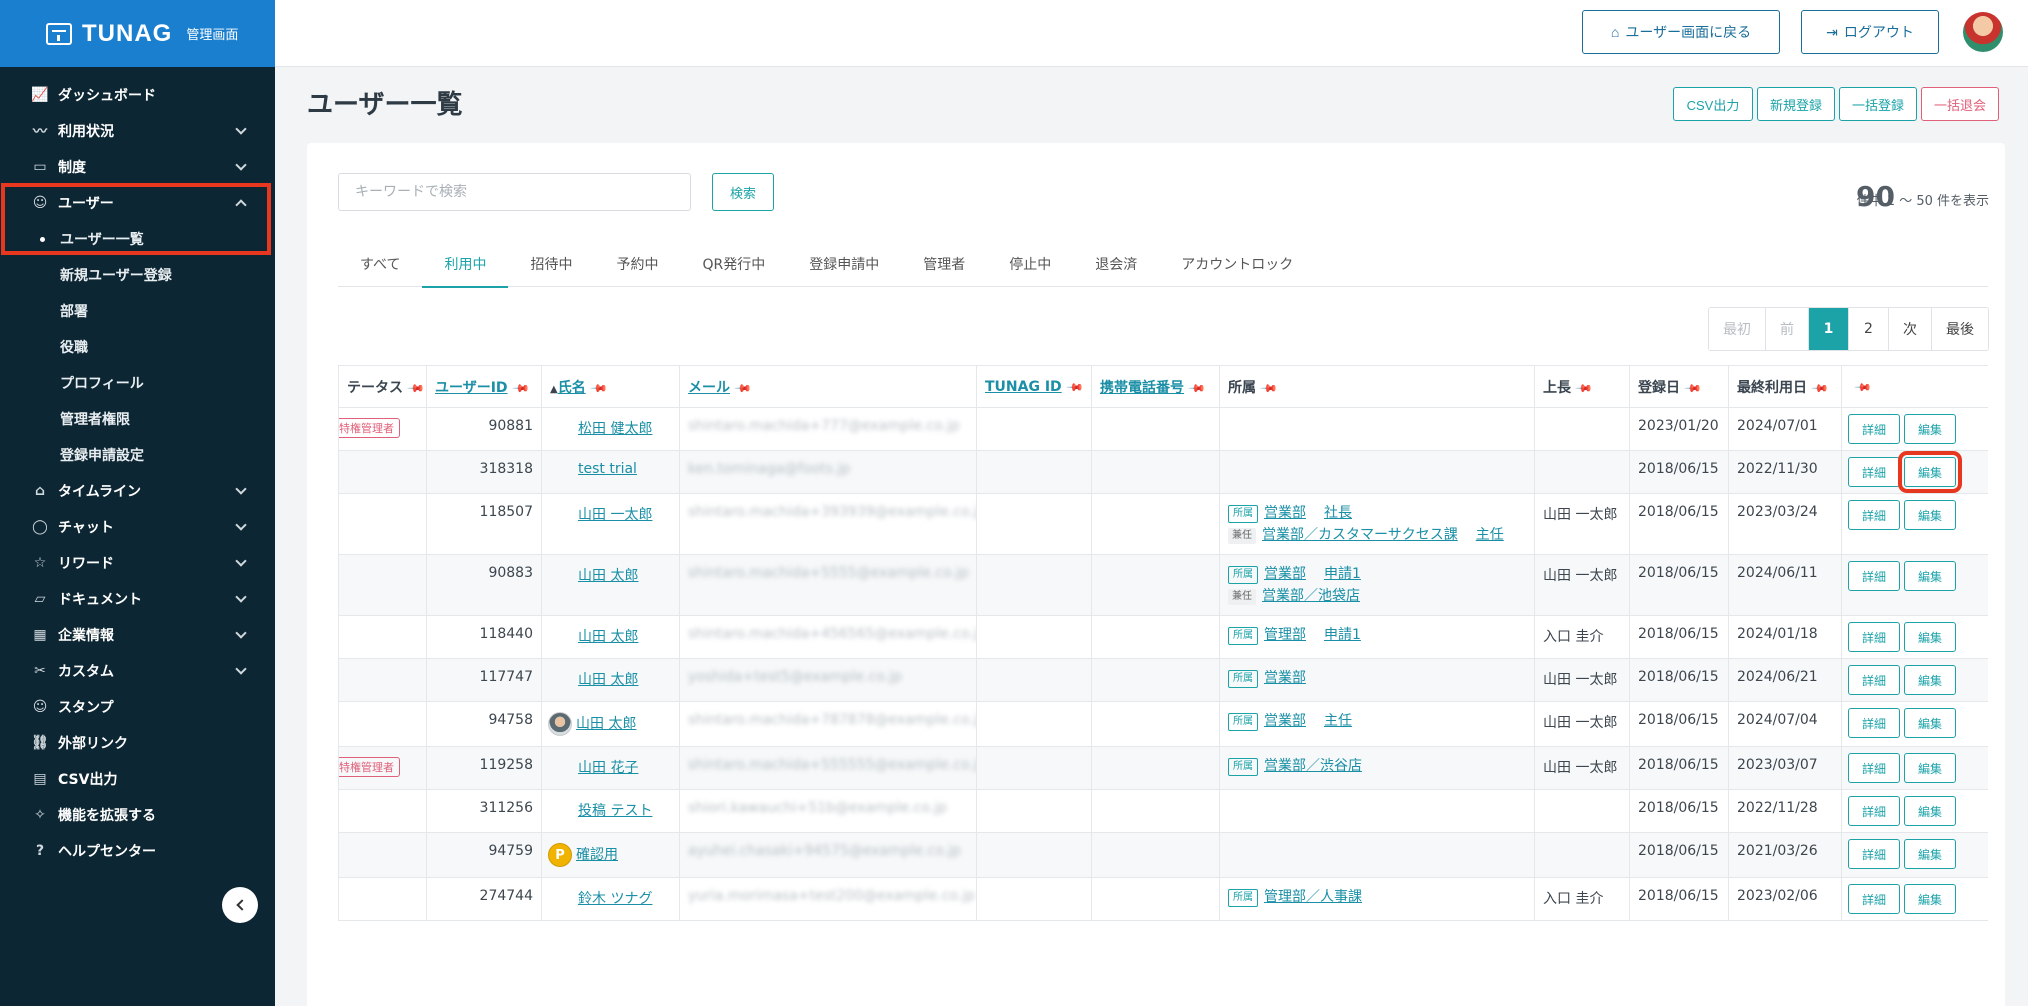 Image resolution: width=2028 pixels, height=1006 pixels. What do you see at coordinates (137, 167) in the screenshot?
I see `sidebar-item: ▭ 制度` at bounding box center [137, 167].